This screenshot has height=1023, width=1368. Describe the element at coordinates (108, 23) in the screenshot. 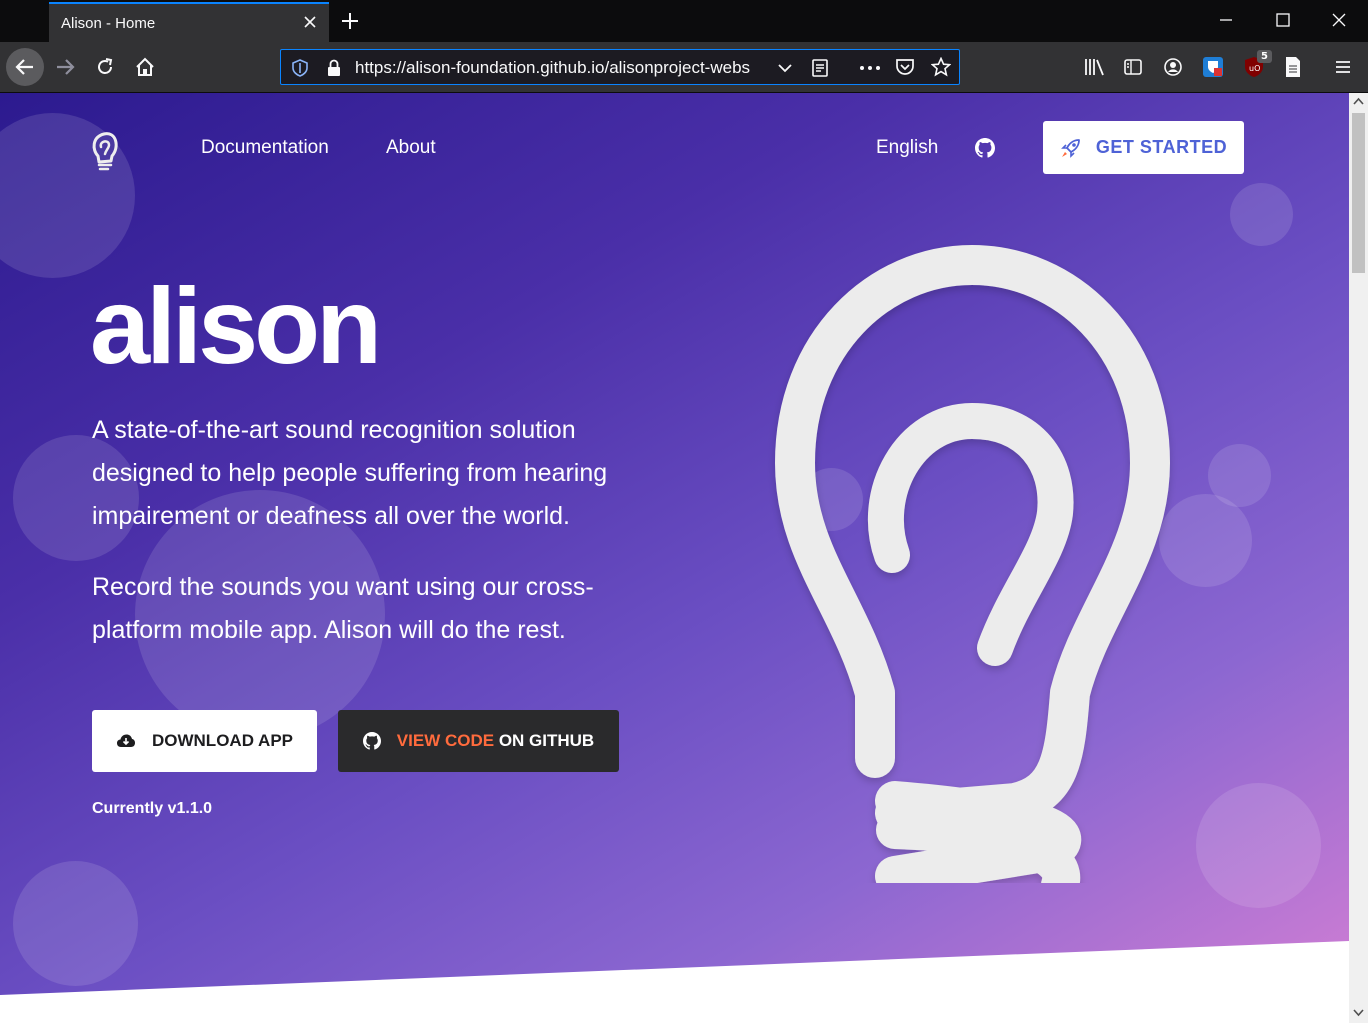

I see `tab-title: Alison - Home` at that location.